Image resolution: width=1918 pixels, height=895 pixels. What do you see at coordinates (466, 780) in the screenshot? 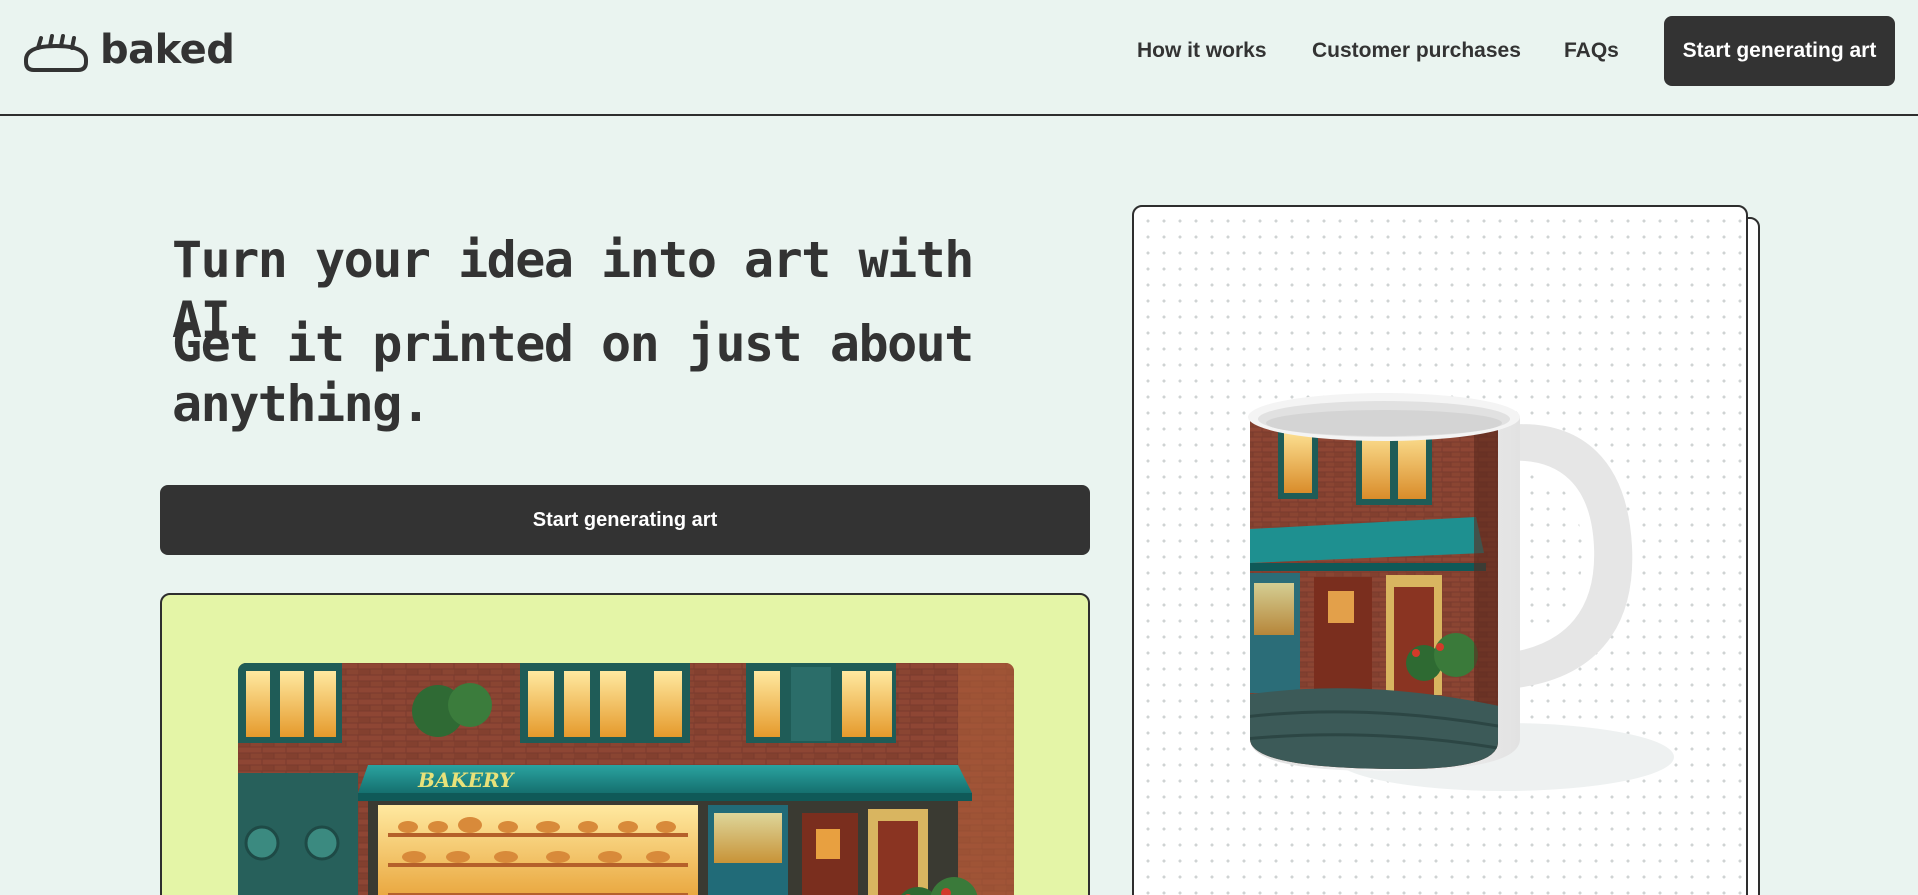
I see `awning-sign-text: BAKERY` at bounding box center [466, 780].